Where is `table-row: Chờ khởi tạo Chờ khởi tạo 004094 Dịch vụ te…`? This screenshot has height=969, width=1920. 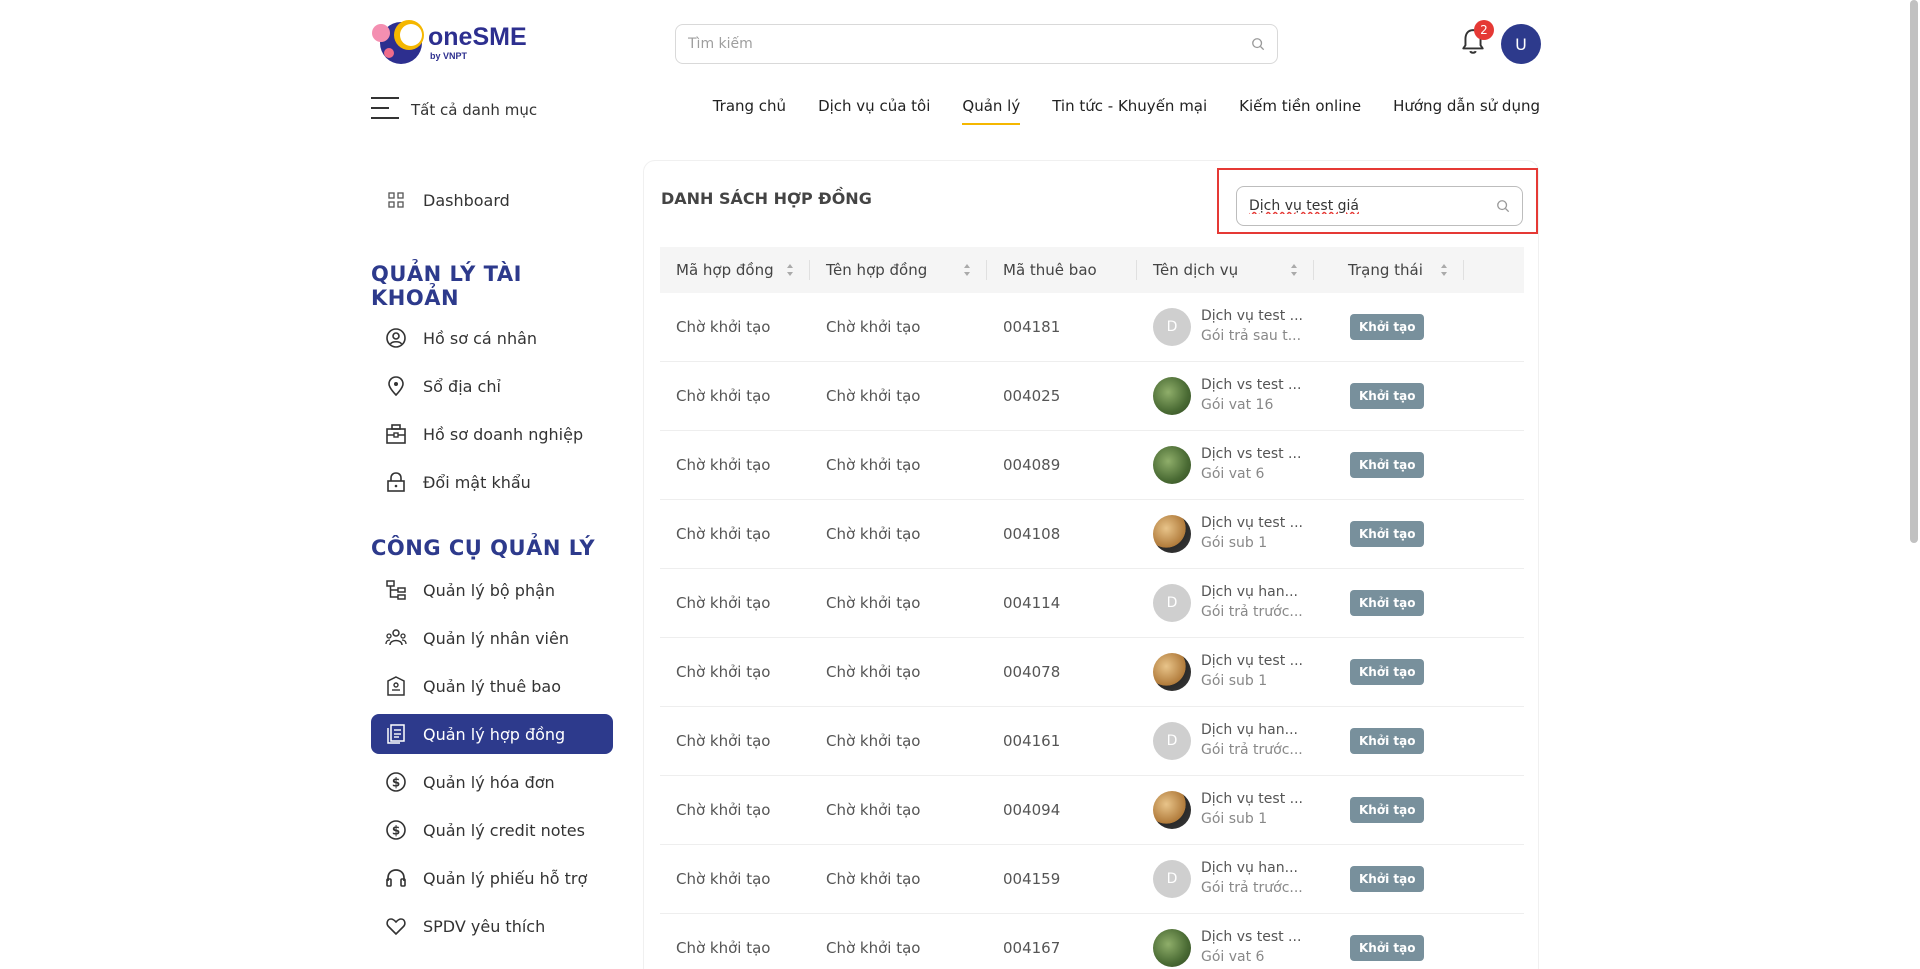 table-row: Chờ khởi tạo Chờ khởi tạo 004094 Dịch vụ te… is located at coordinates (1092, 810).